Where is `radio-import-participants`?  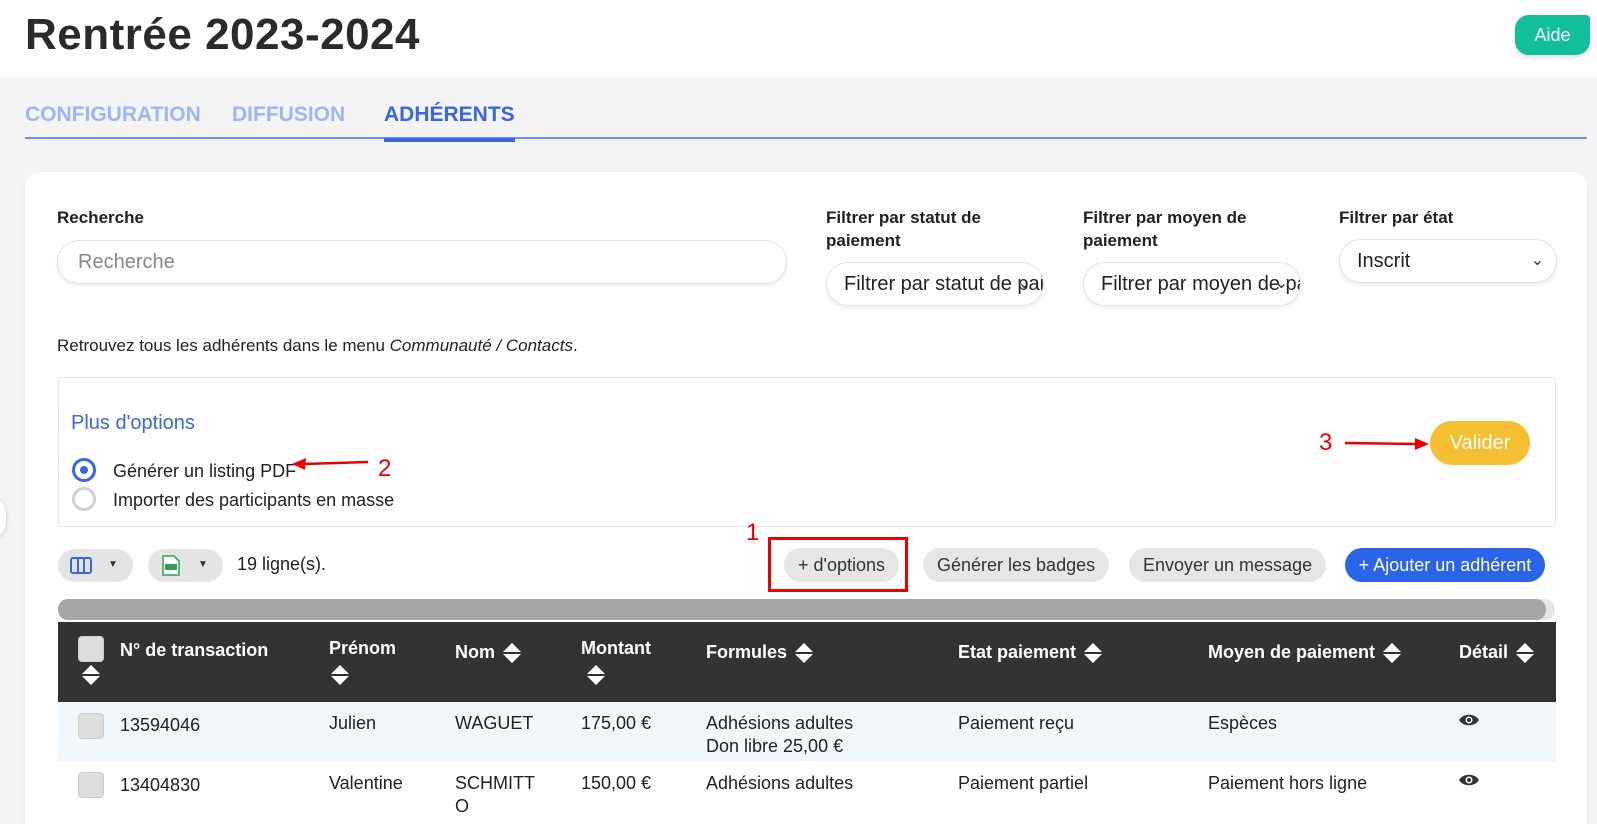
radio-import-participants is located at coordinates (84, 499).